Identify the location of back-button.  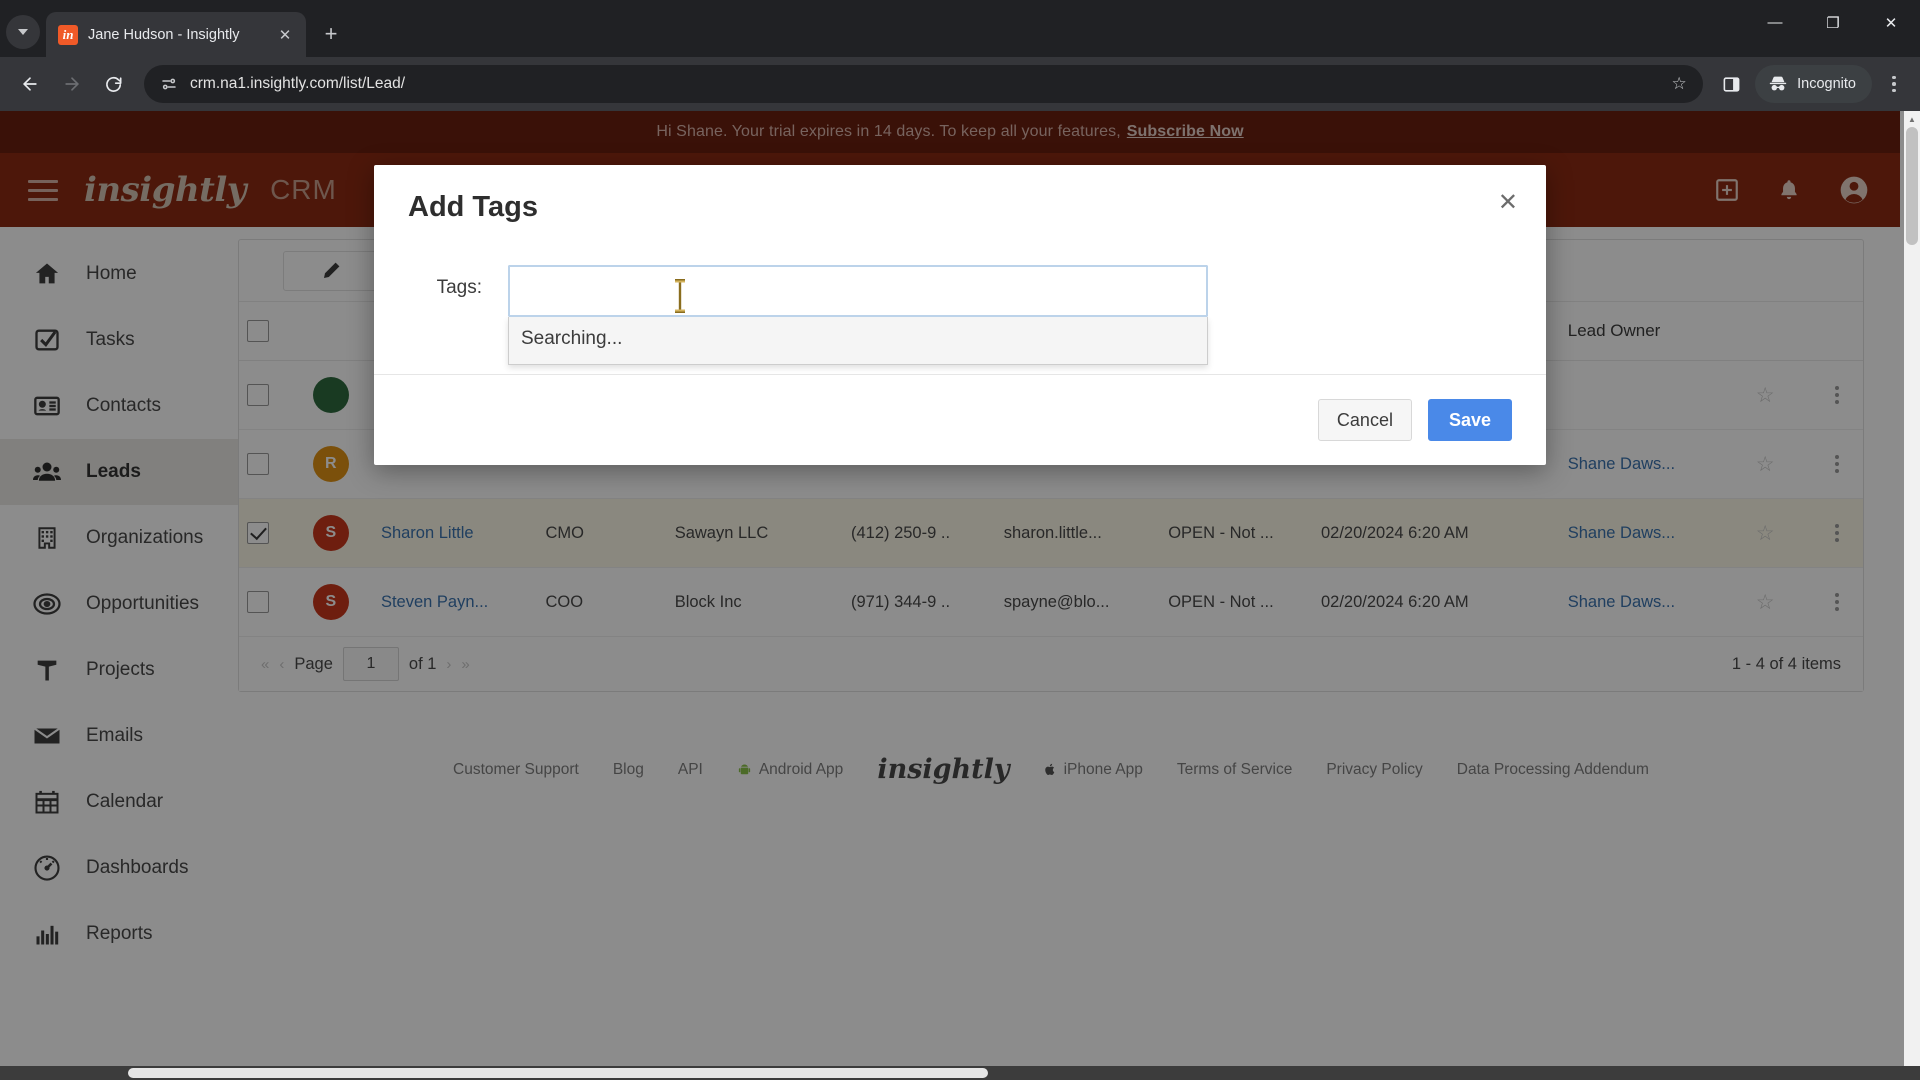
(30, 84).